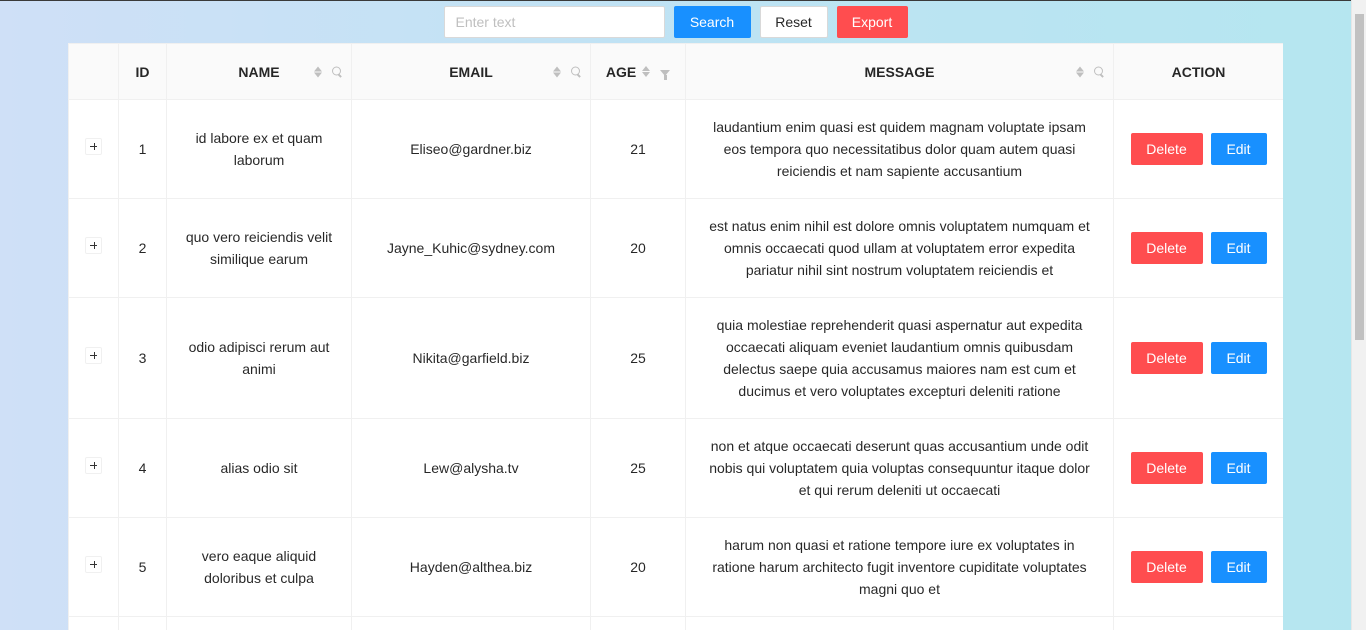  I want to click on expand-column-header, so click(93, 71).